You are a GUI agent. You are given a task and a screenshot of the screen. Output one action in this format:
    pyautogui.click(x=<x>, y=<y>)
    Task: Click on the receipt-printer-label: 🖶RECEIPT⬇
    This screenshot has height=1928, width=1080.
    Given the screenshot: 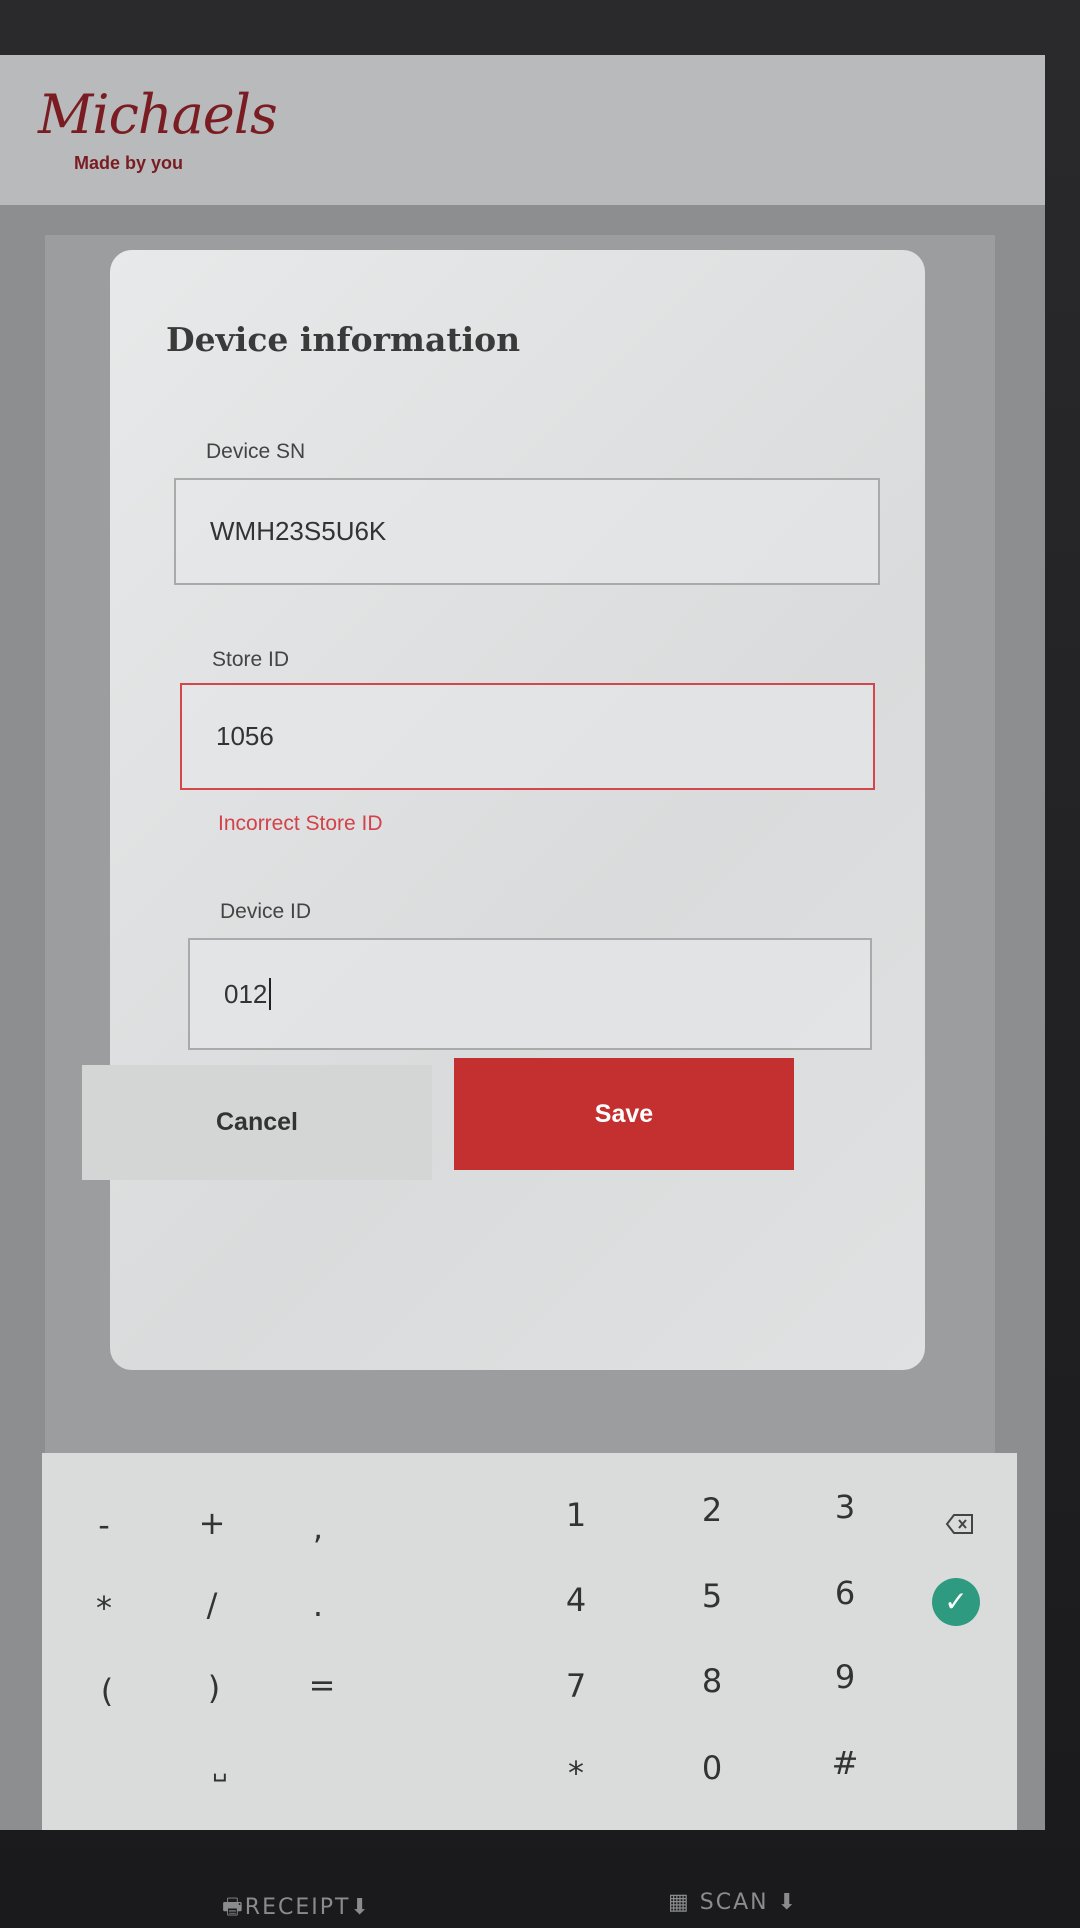 What is the action you would take?
    pyautogui.click(x=296, y=1909)
    